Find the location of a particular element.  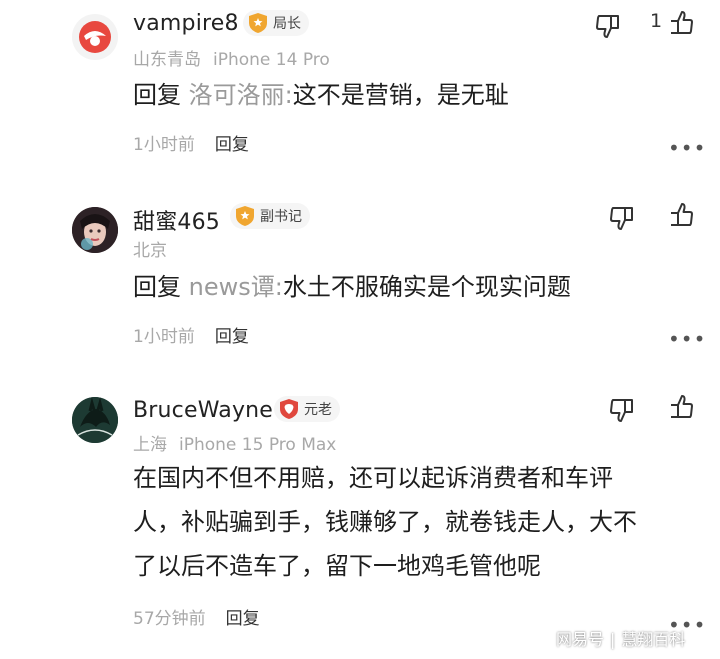

location: 山东青岛 is located at coordinates (167, 60).